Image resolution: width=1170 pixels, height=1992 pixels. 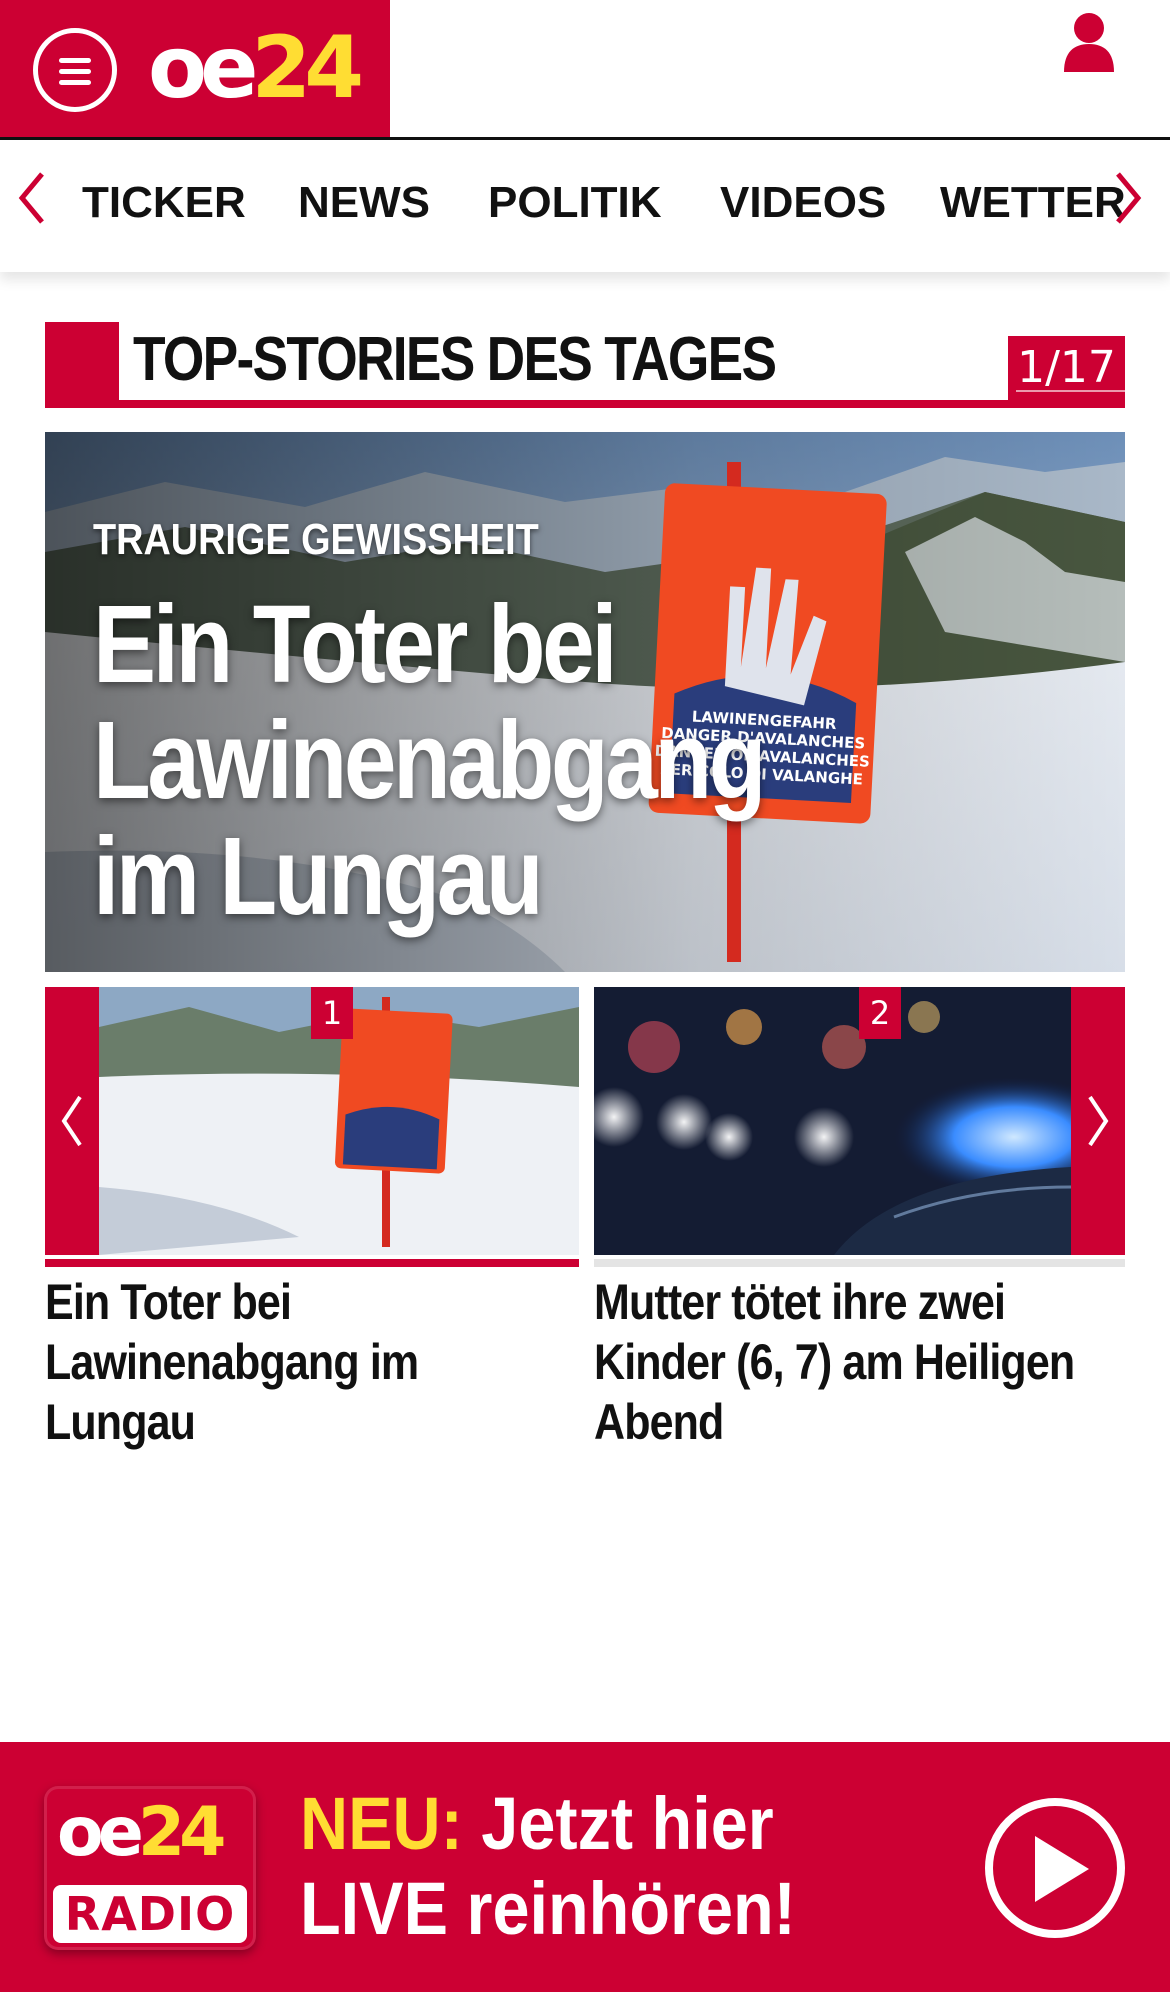 What do you see at coordinates (455, 359) in the screenshot?
I see `section-title: TOP-STORIES DES TAGES` at bounding box center [455, 359].